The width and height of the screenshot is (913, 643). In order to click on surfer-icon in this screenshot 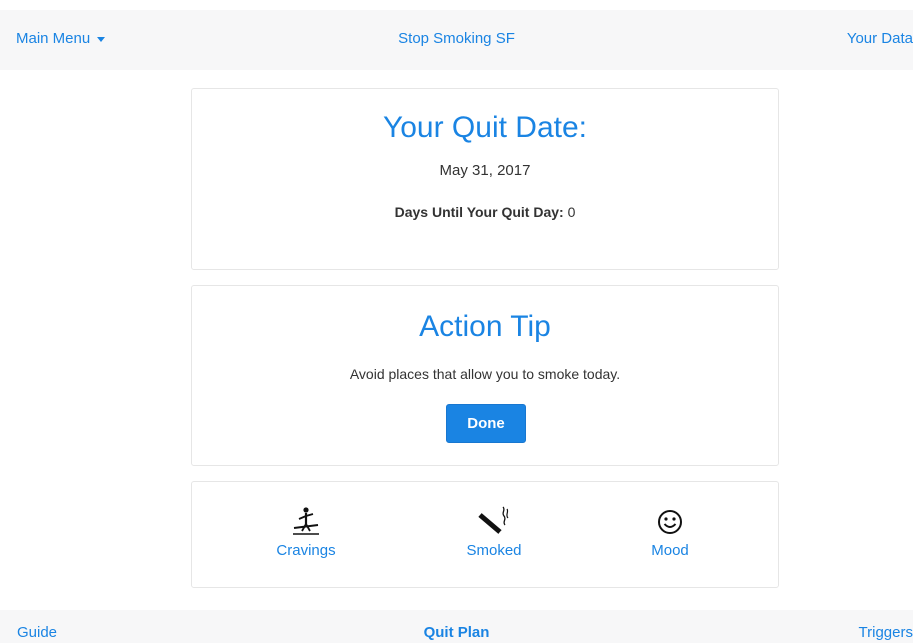, I will do `click(306, 522)`.